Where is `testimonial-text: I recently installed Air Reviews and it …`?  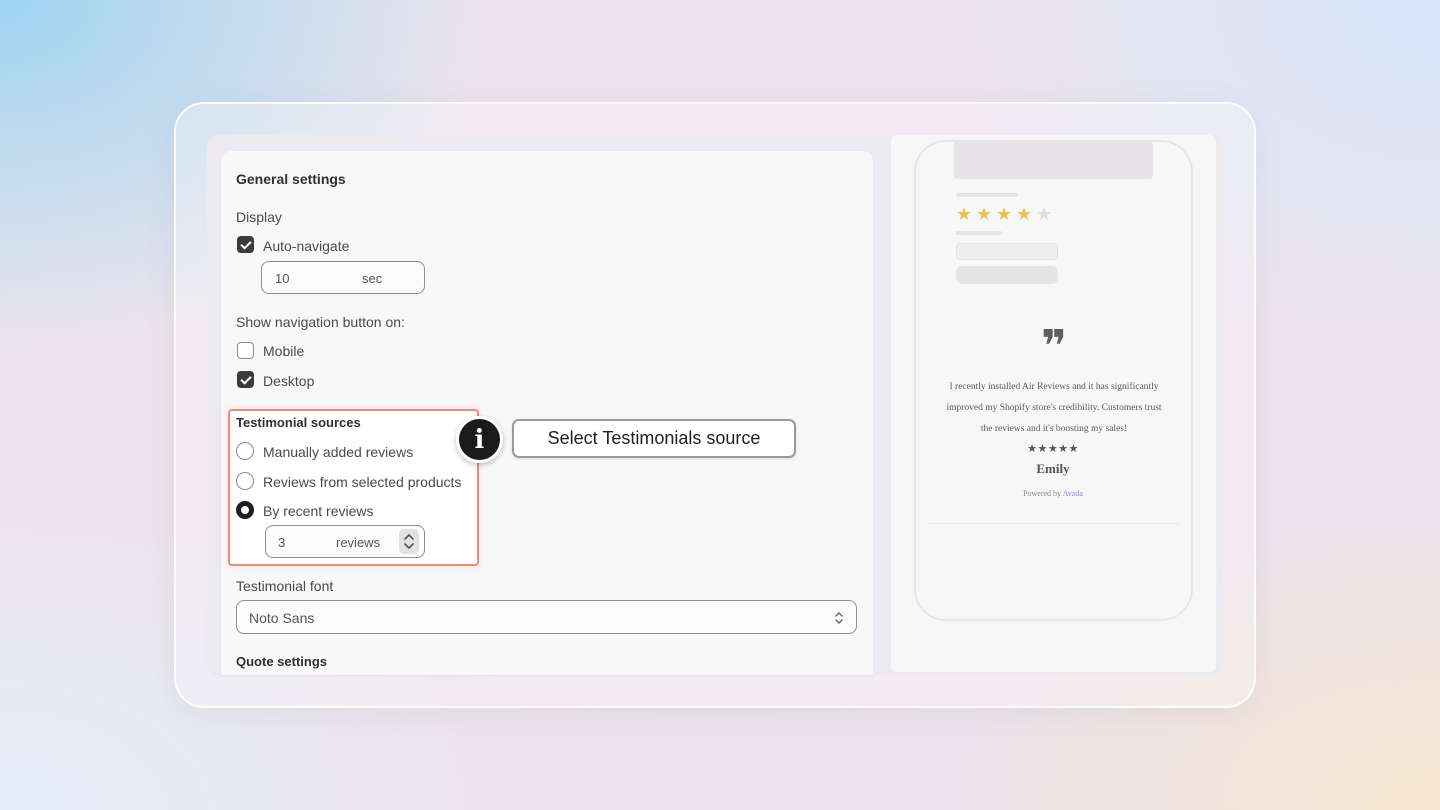
testimonial-text: I recently installed Air Reviews and it … is located at coordinates (1054, 408).